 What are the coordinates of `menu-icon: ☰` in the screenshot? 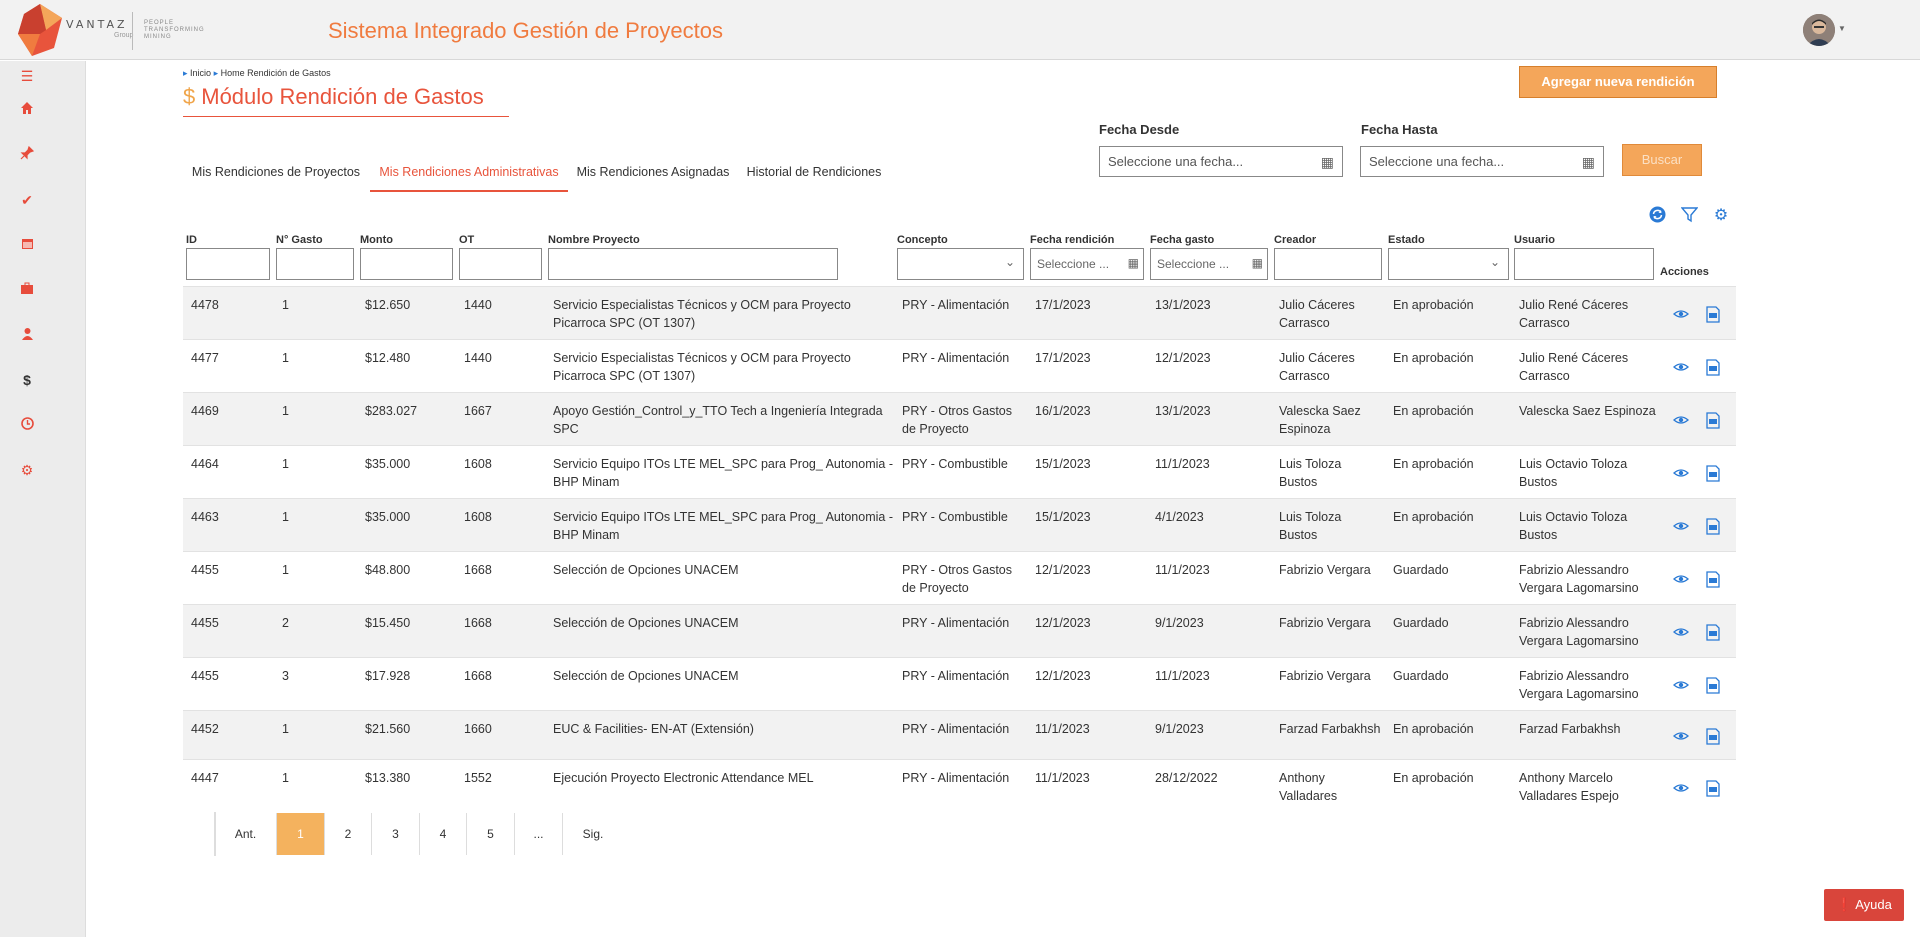 It's located at (27, 76).